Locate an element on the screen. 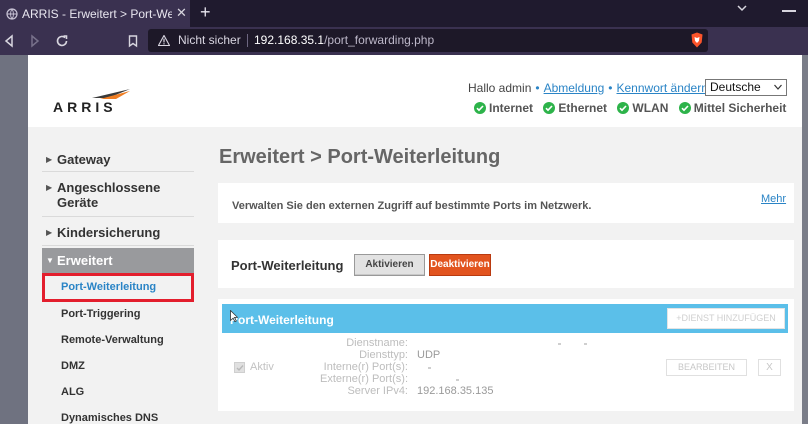 Image resolution: width=808 pixels, height=424 pixels. service-name-field: Dienstname: is located at coordinates (343, 343).